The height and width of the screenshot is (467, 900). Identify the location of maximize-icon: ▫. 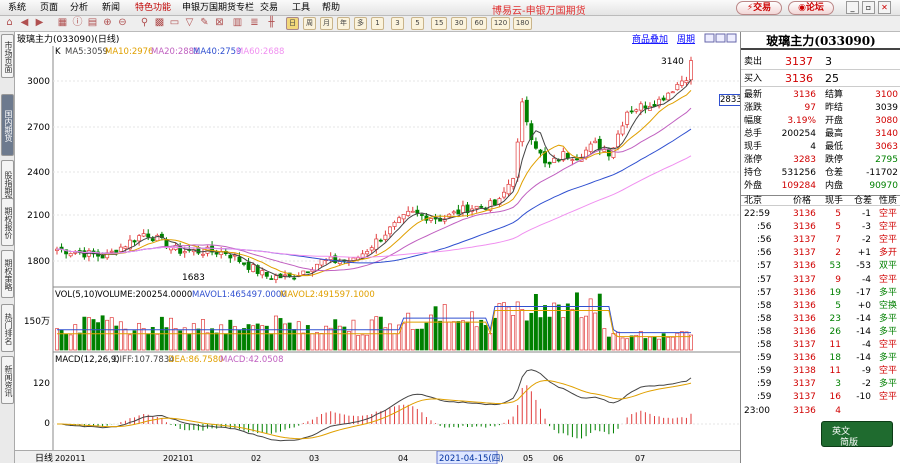
(868, 7).